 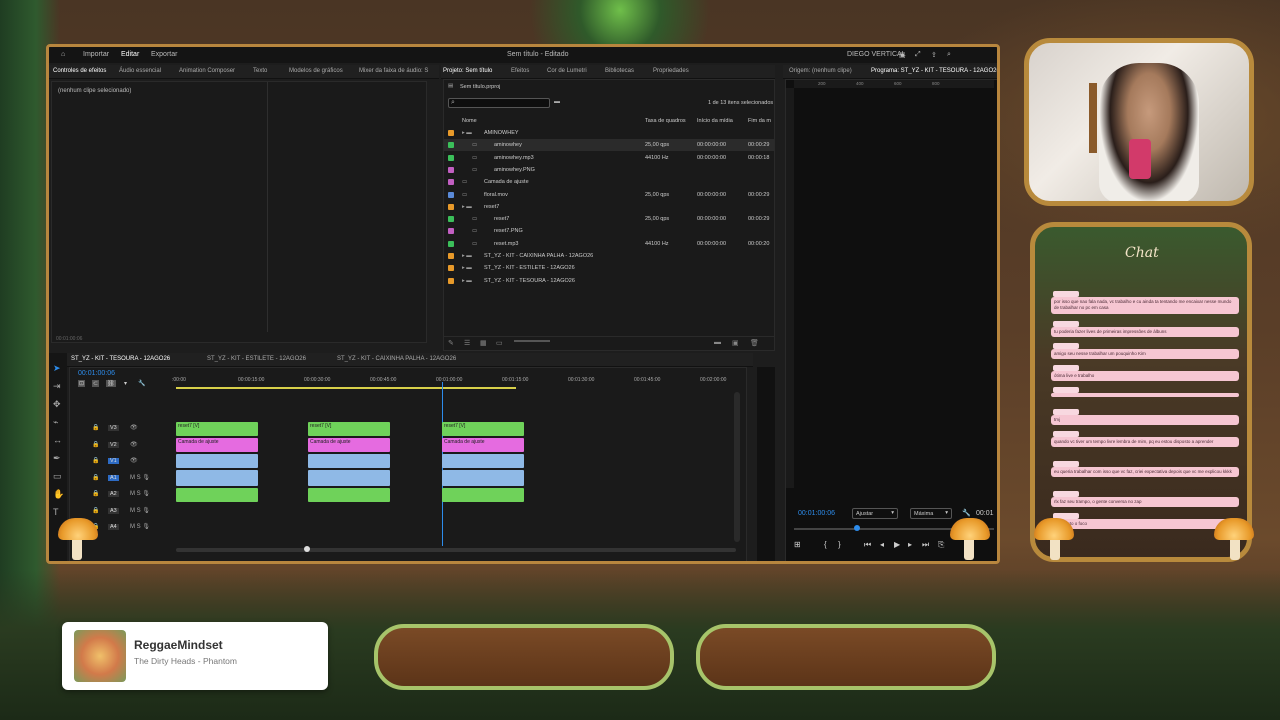 What do you see at coordinates (499, 103) in the screenshot?
I see `project-search-input: ⌕` at bounding box center [499, 103].